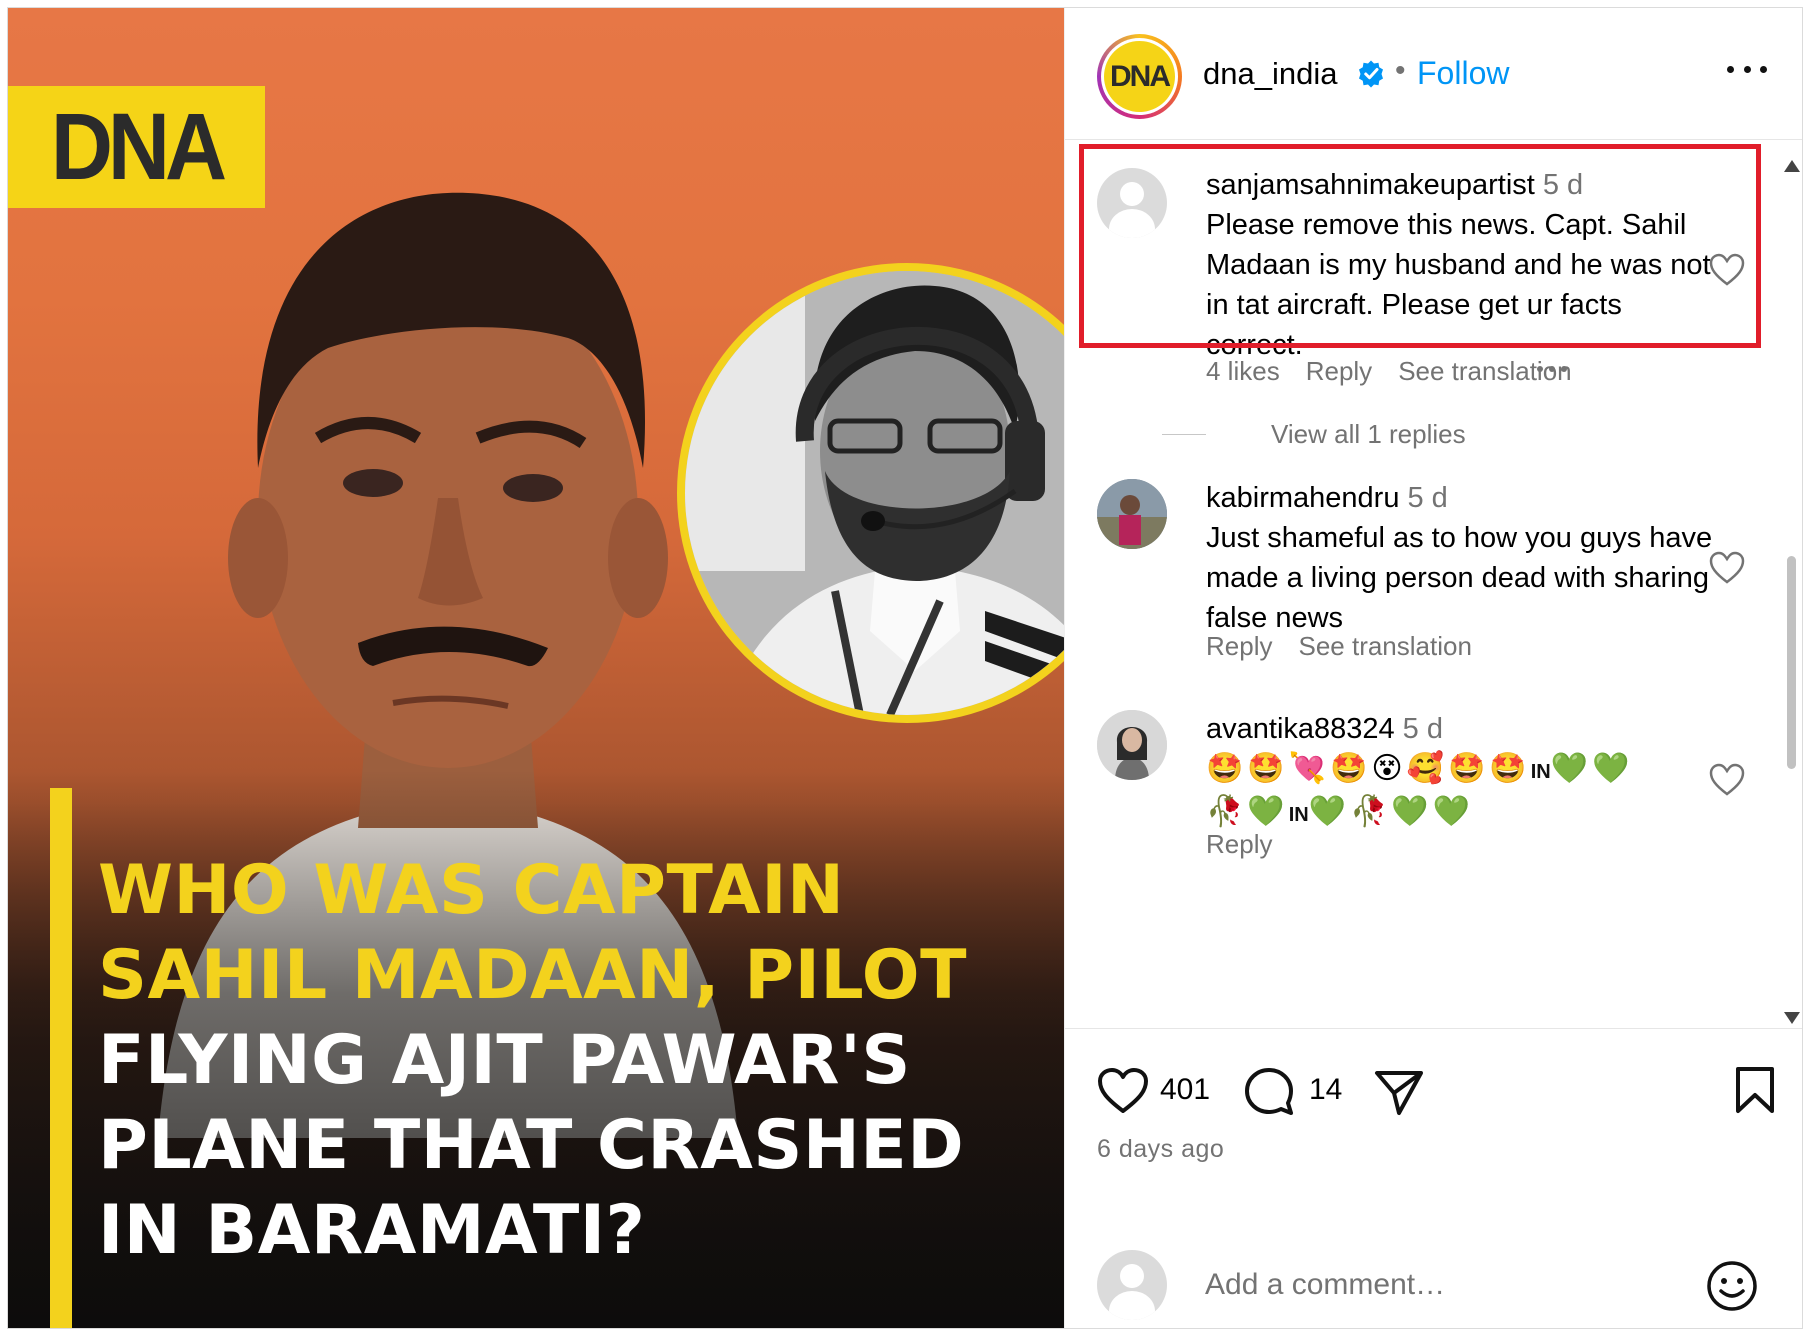 Image resolution: width=1810 pixels, height=1336 pixels. What do you see at coordinates (1243, 371) in the screenshot?
I see `comment-likes: 4 likes` at bounding box center [1243, 371].